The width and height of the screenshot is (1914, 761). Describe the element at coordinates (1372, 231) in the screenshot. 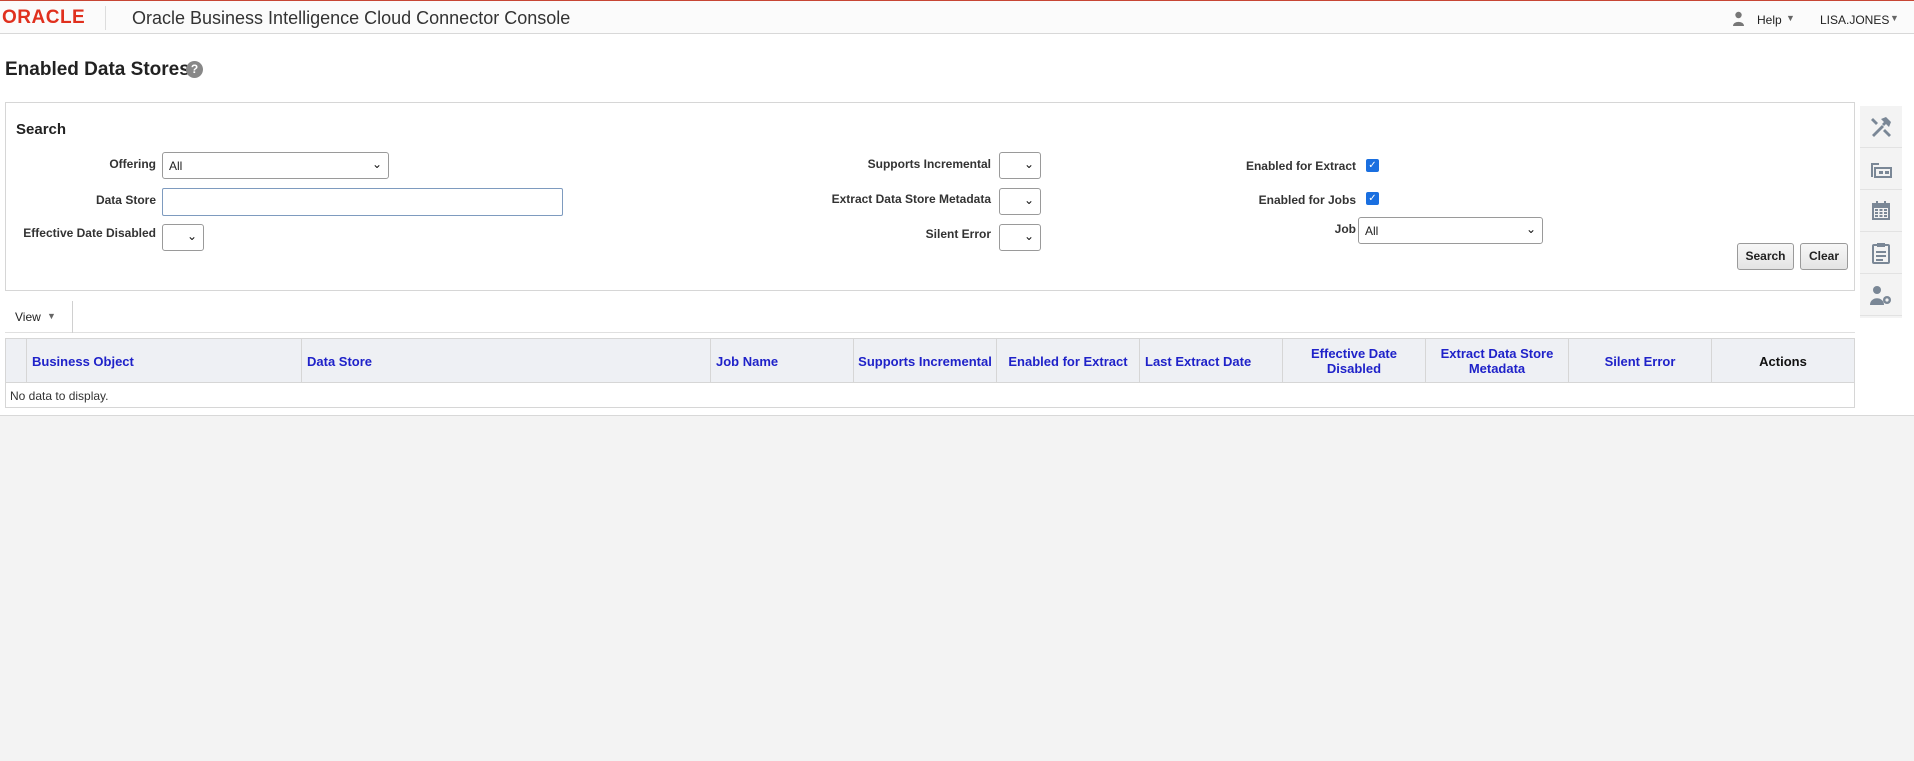

I see `job-select-value: All` at that location.